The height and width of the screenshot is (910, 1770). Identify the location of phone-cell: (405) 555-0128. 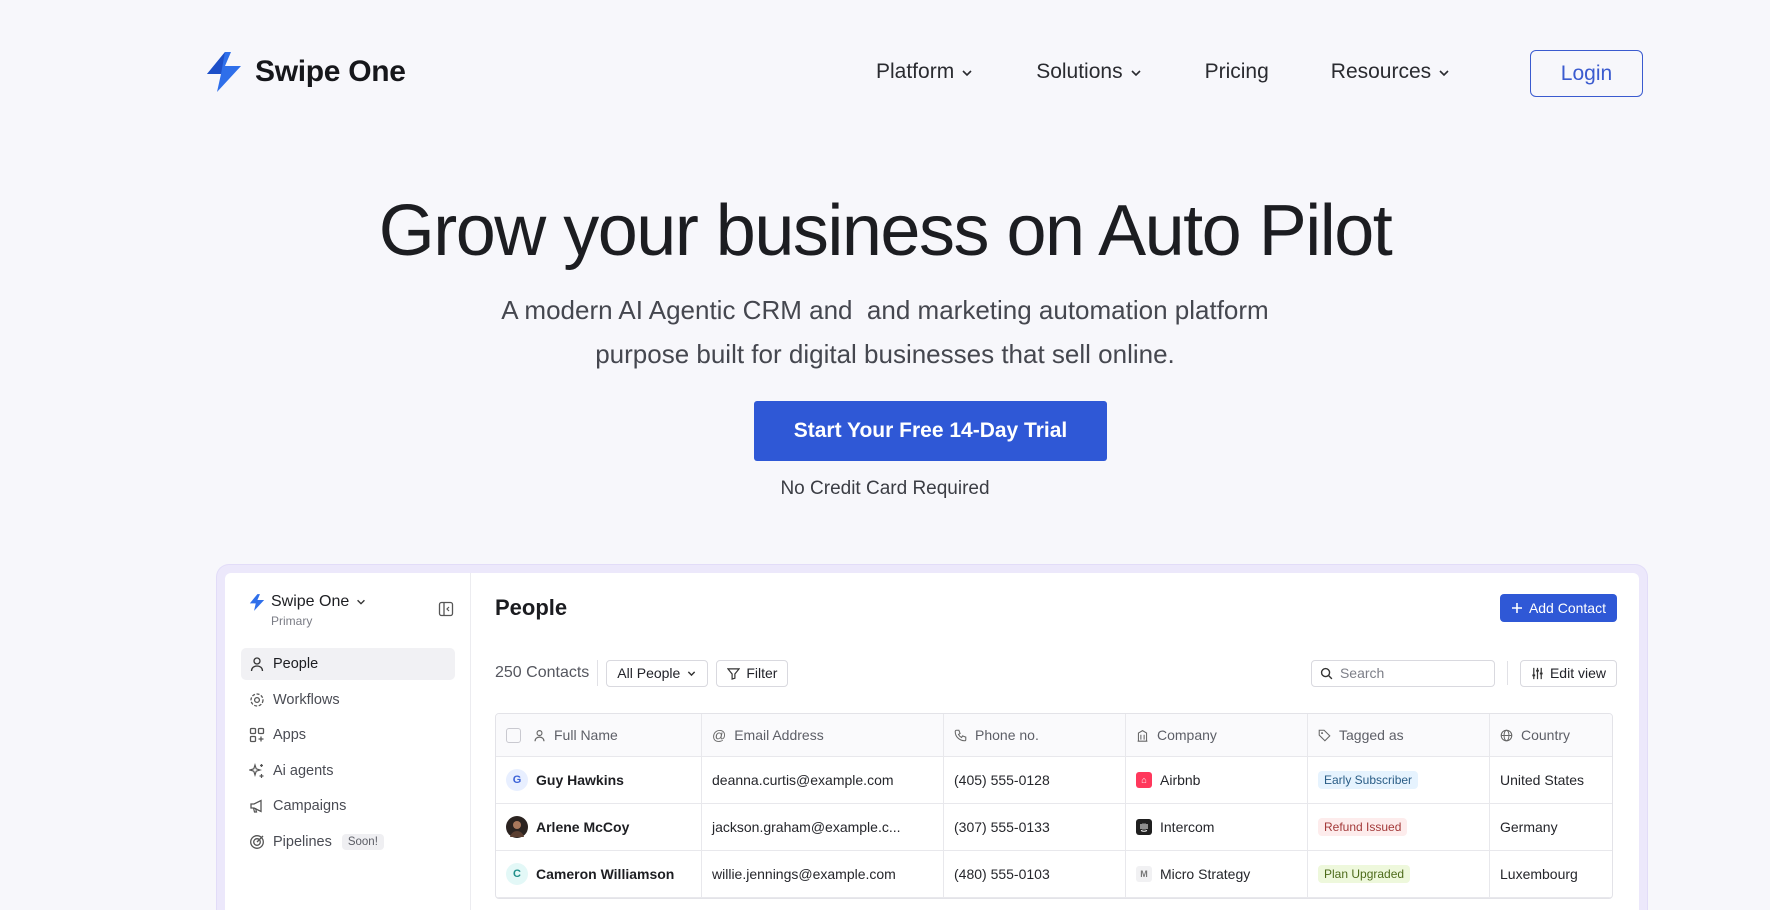
(1035, 780).